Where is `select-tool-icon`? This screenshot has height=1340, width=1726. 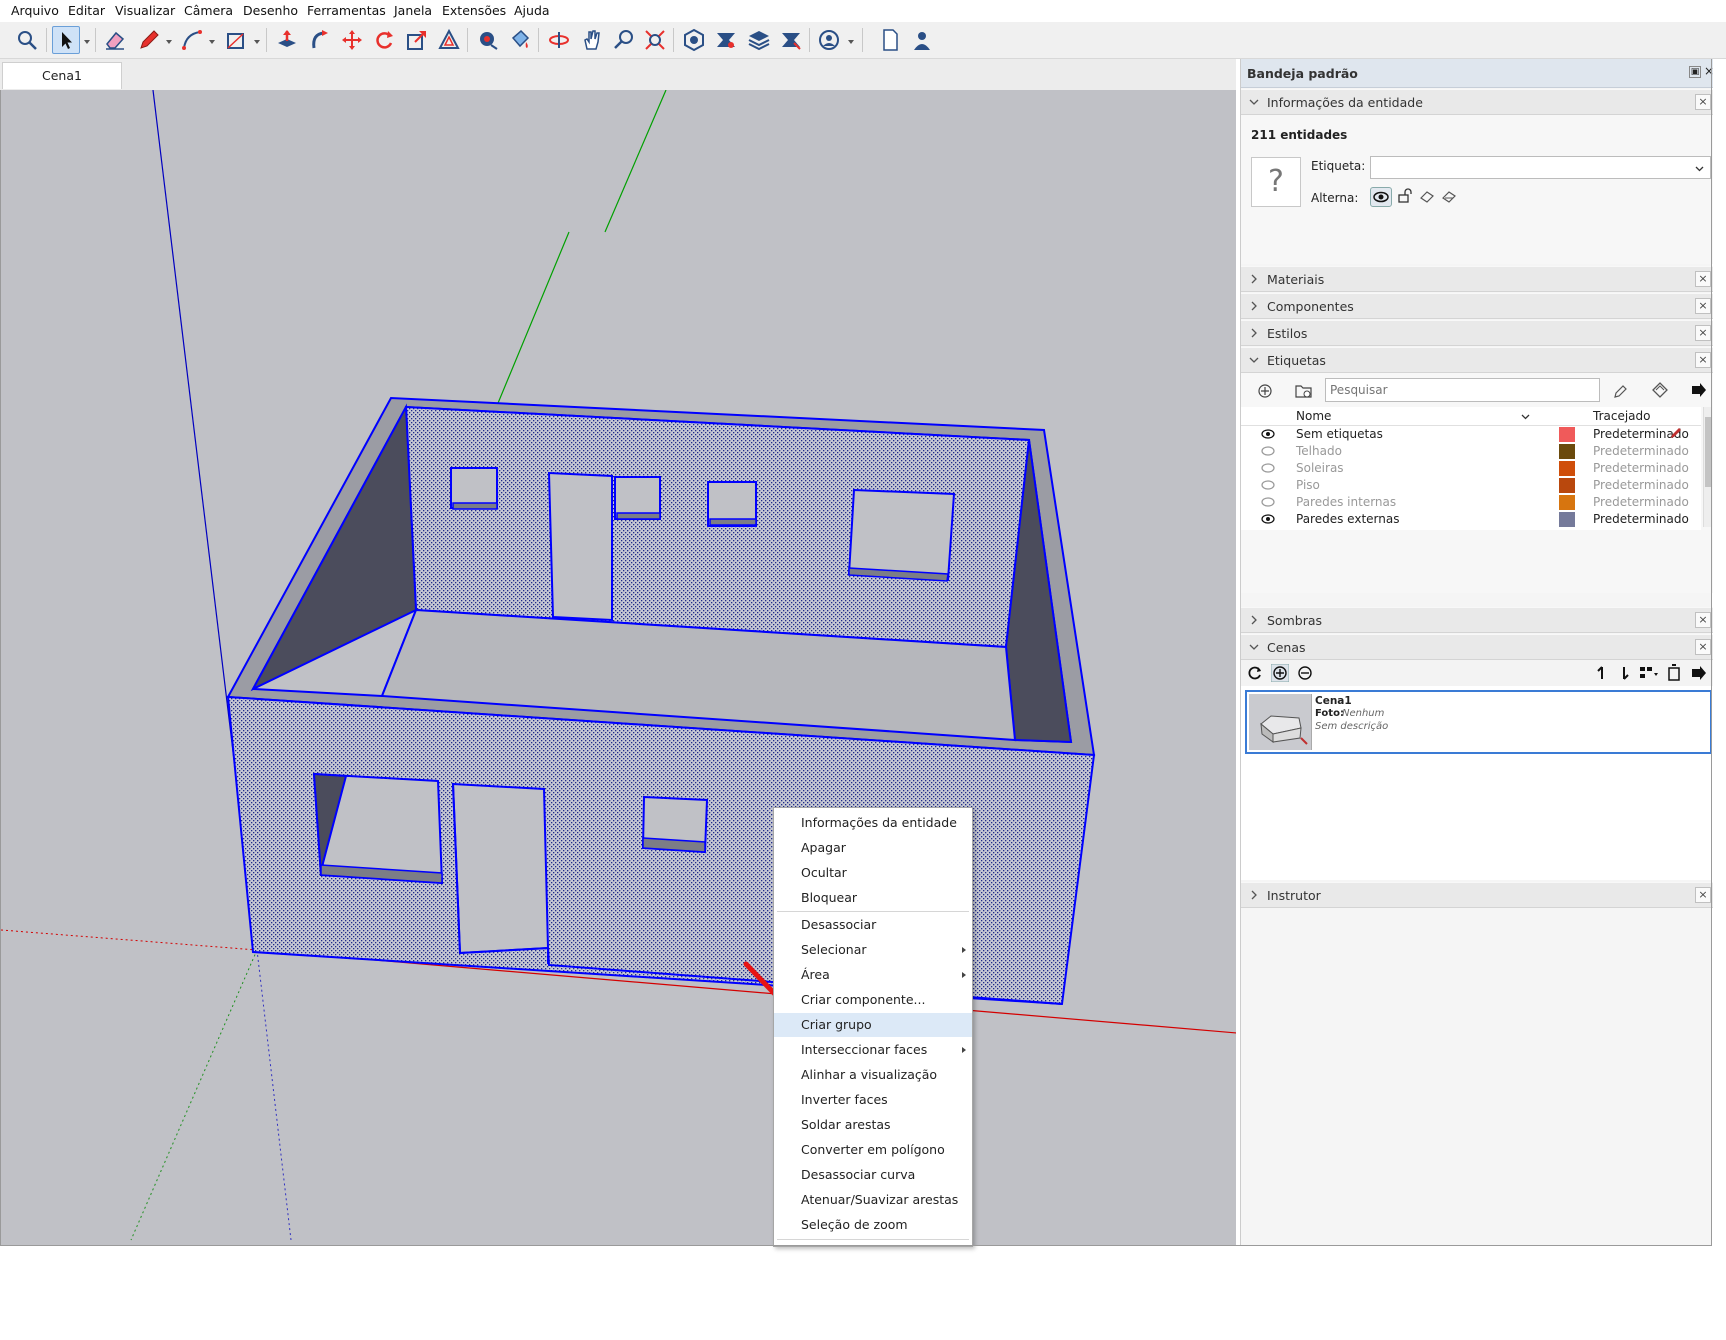
select-tool-icon is located at coordinates (66, 40).